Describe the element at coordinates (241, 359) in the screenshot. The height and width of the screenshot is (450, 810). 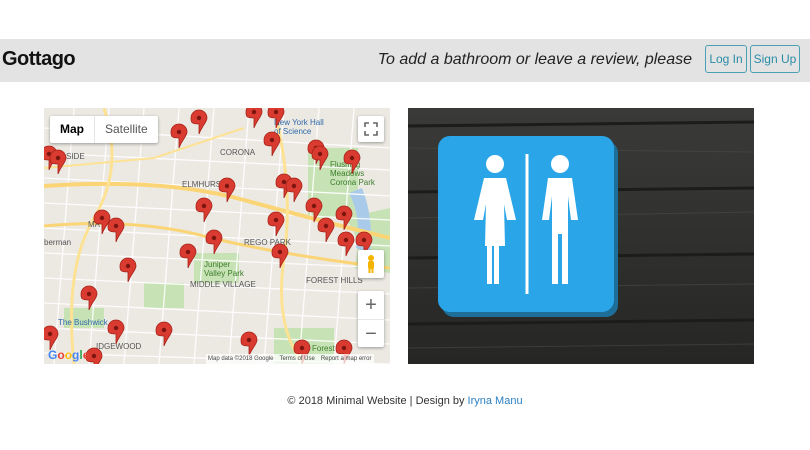
I see `map-data-text: Map data ©2018 Google` at that location.